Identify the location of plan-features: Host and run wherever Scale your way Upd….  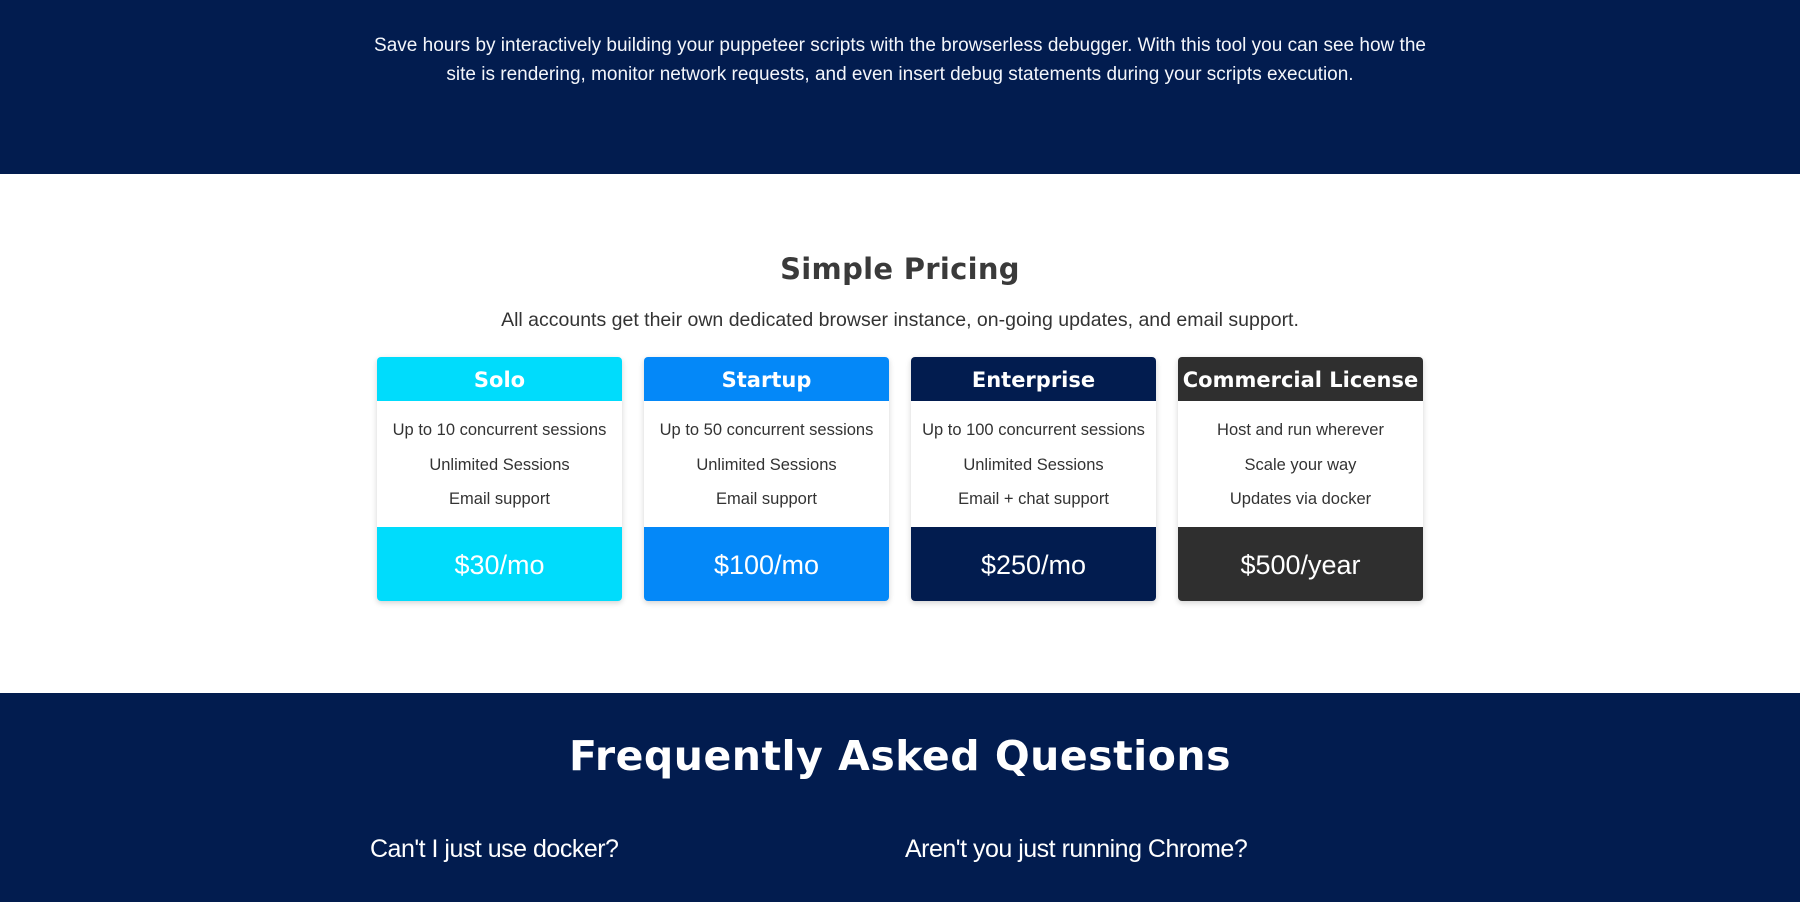
(1300, 464).